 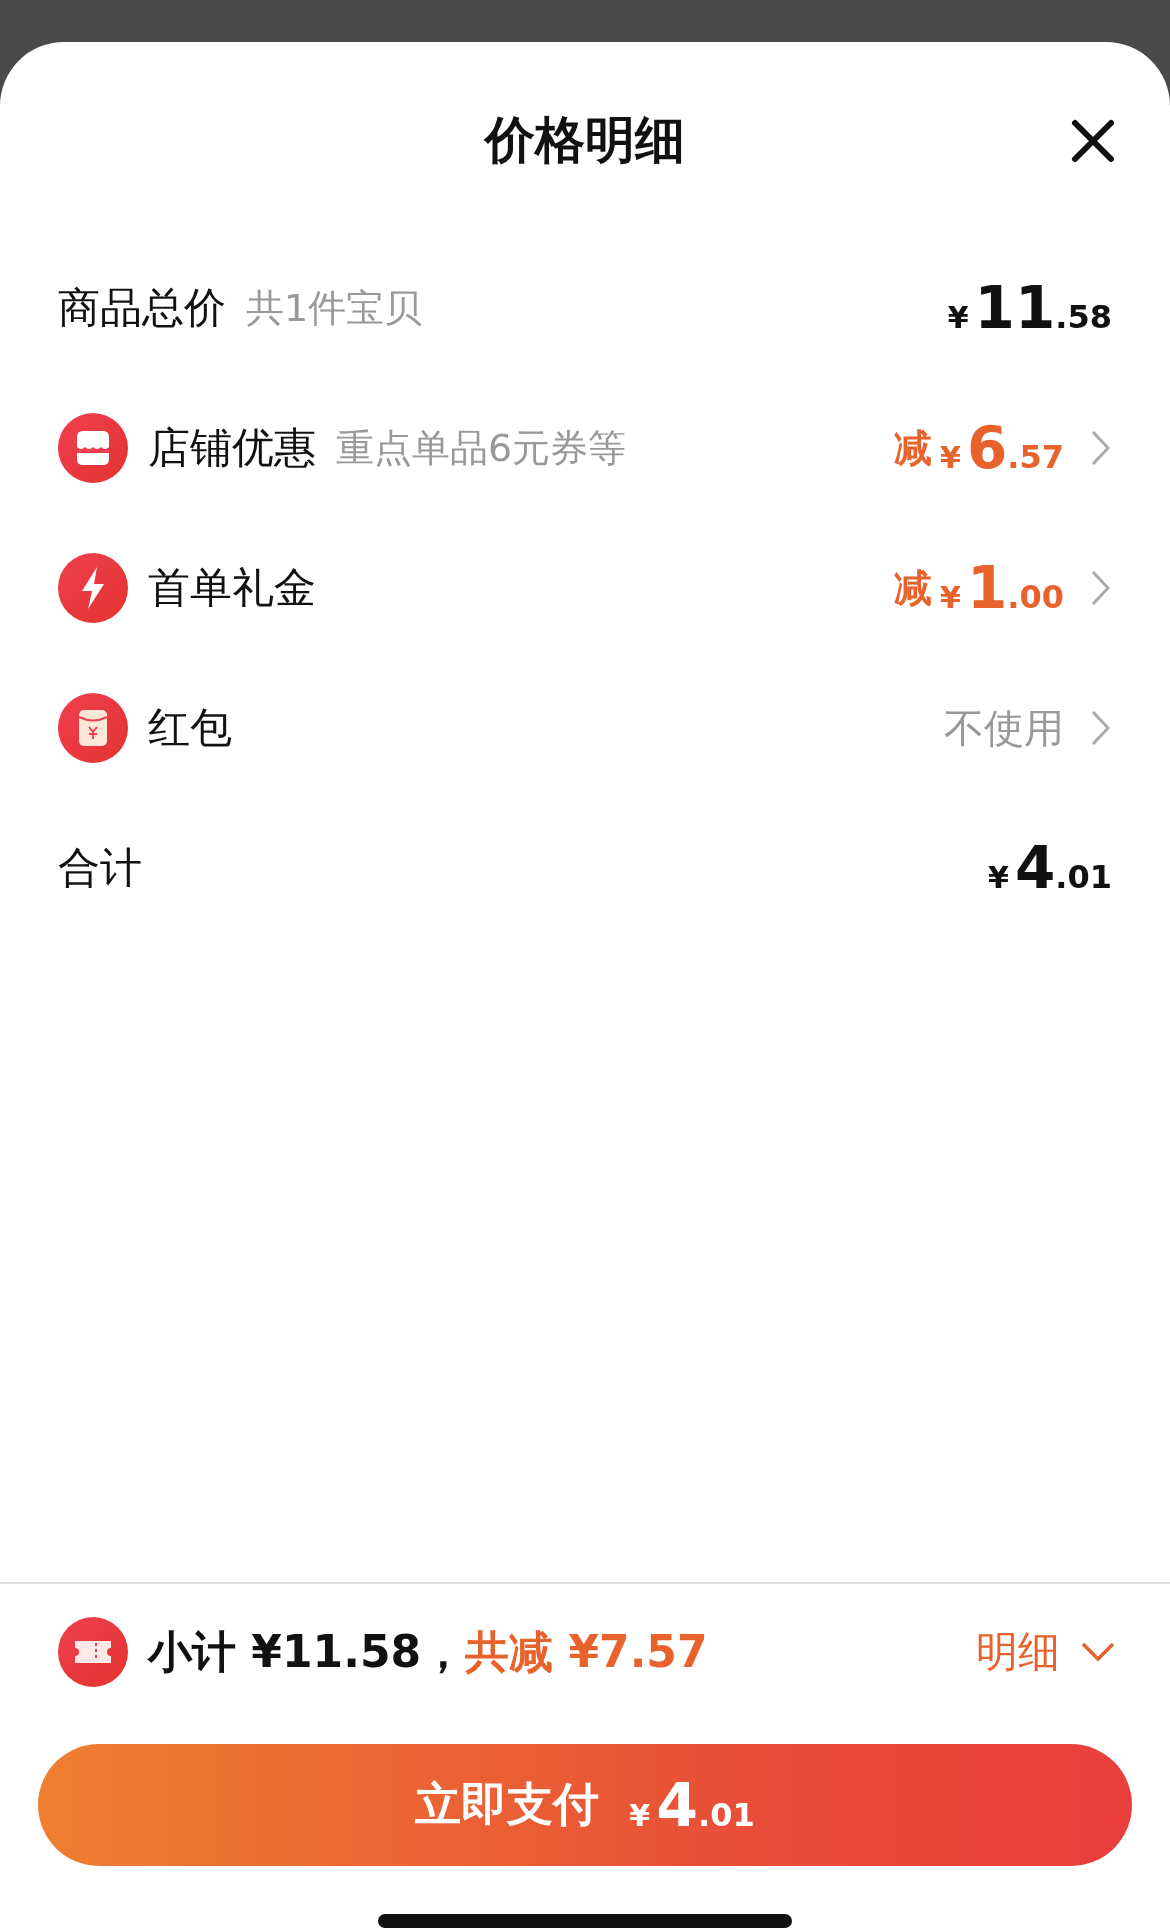 What do you see at coordinates (93, 448) in the screenshot?
I see `store-icon` at bounding box center [93, 448].